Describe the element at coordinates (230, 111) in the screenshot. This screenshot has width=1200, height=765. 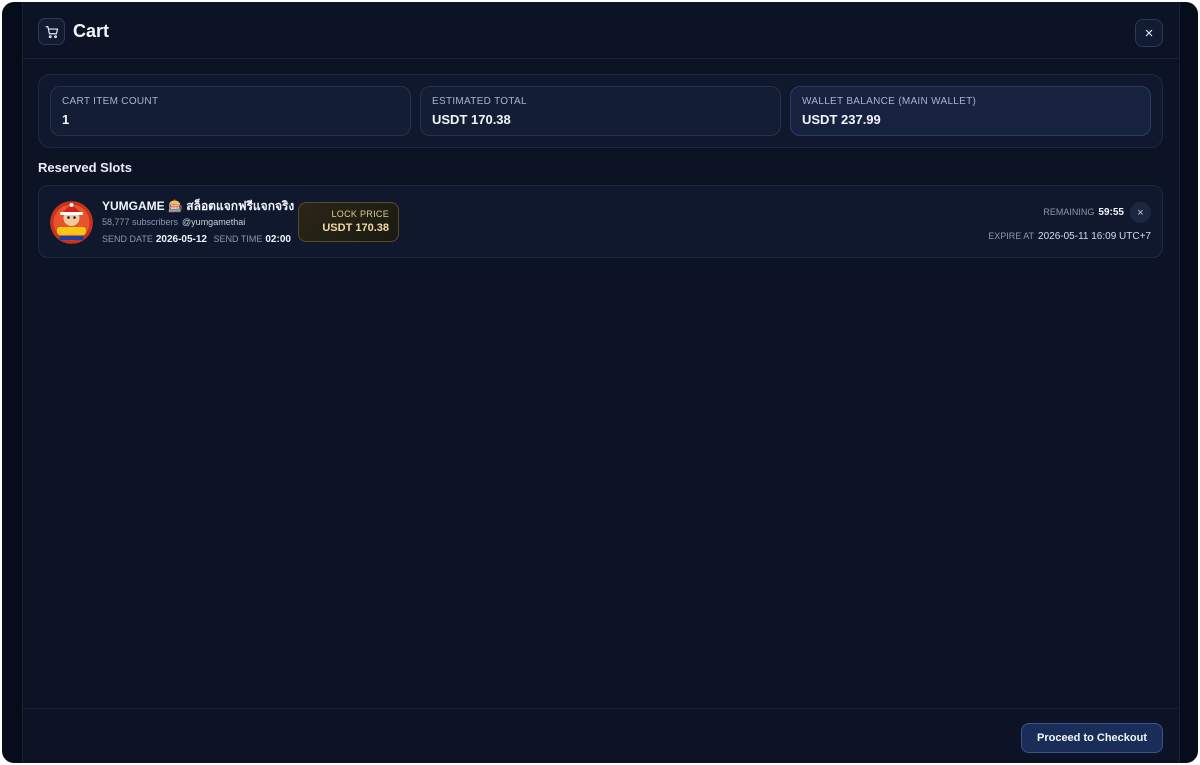
I see `cart-item-count-card: CART ITEM COUNT 1` at that location.